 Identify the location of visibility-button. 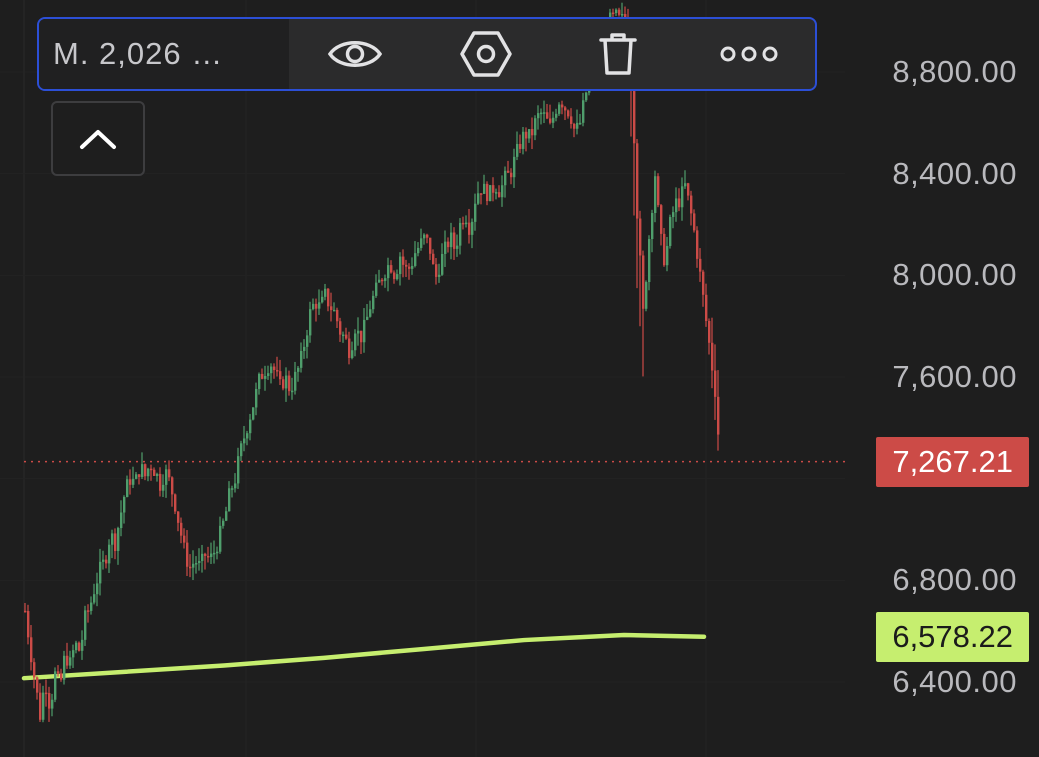
(355, 54).